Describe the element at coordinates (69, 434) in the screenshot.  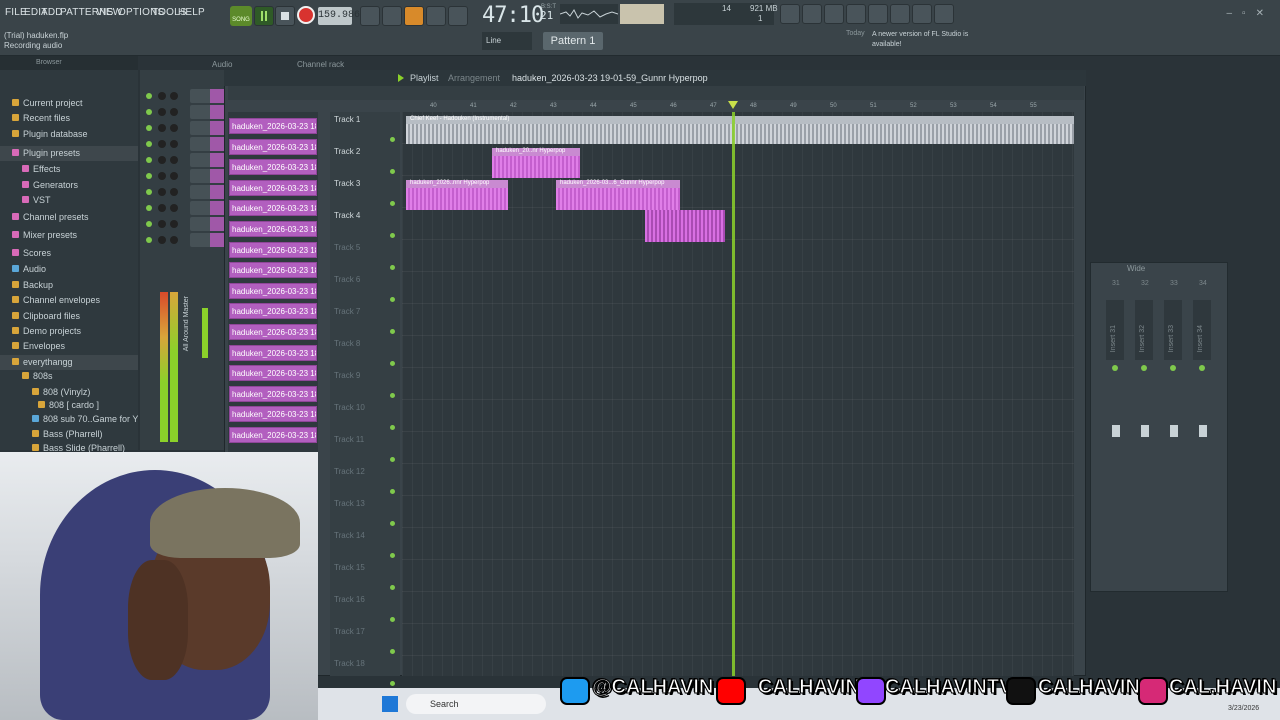
I see `browser-item: Bass (Pharrell)` at that location.